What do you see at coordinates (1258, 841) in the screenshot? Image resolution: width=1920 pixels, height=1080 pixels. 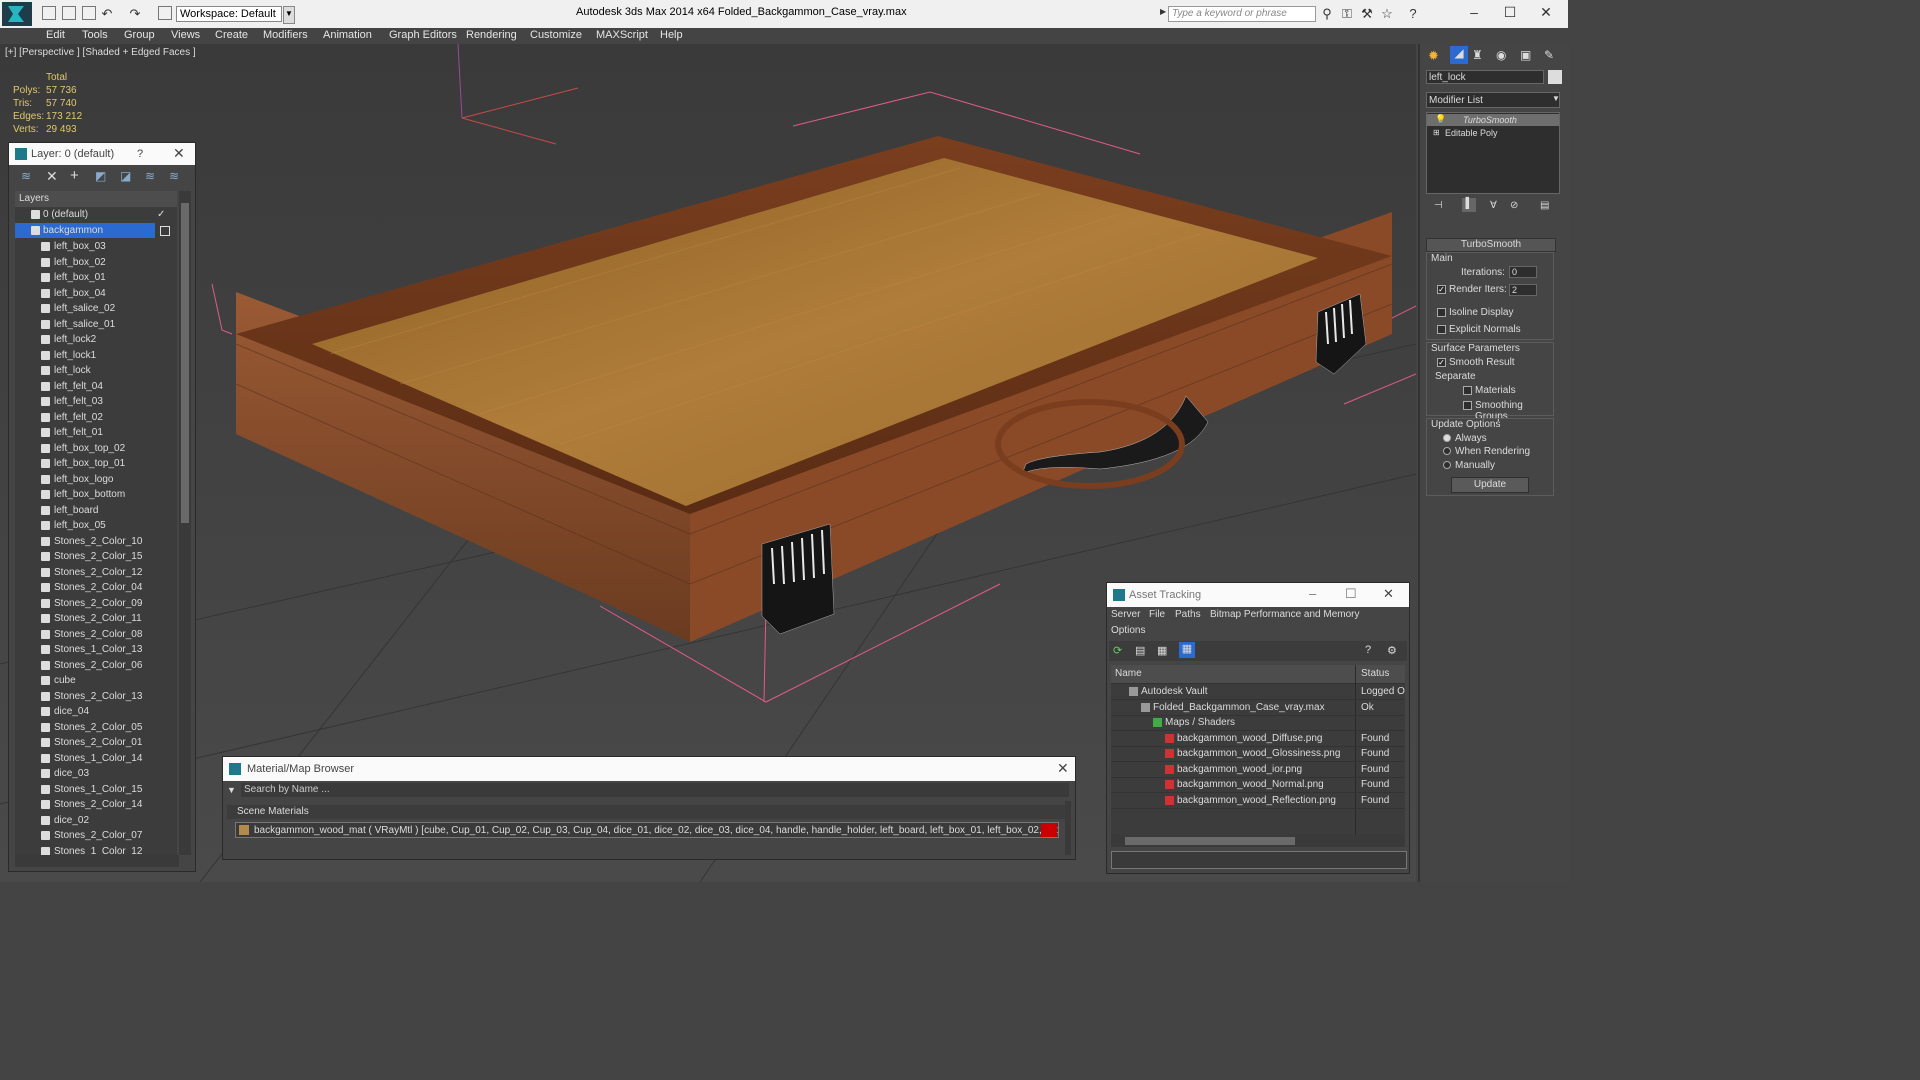 I see `asset-hscrollbar` at bounding box center [1258, 841].